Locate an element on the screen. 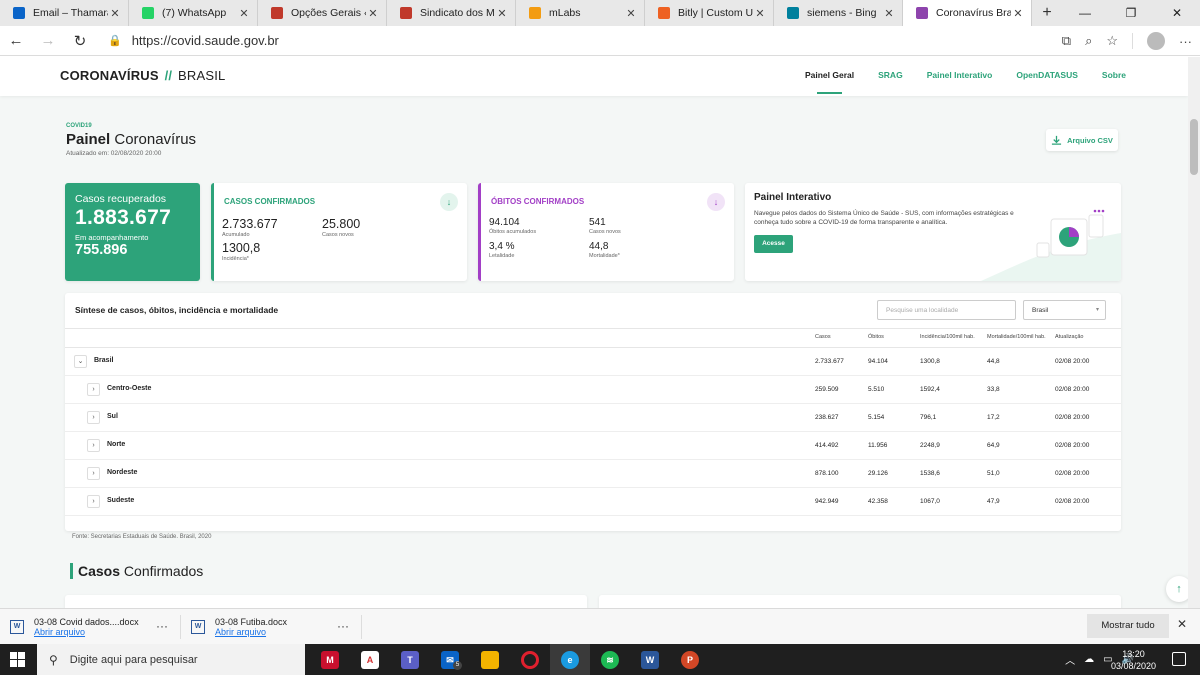  browser-tab: (7) WhatsApp ✕ is located at coordinates (193, 13).